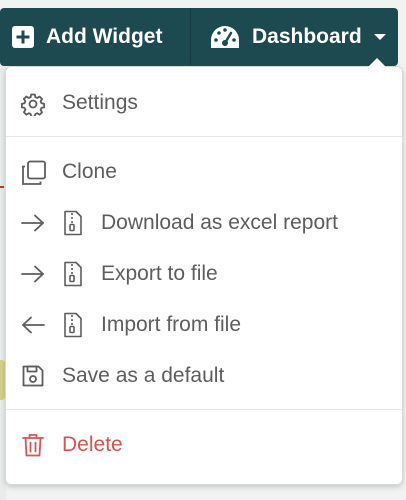 This screenshot has height=500, width=406. I want to click on dashboard-menu-button: Dashboard, so click(298, 37).